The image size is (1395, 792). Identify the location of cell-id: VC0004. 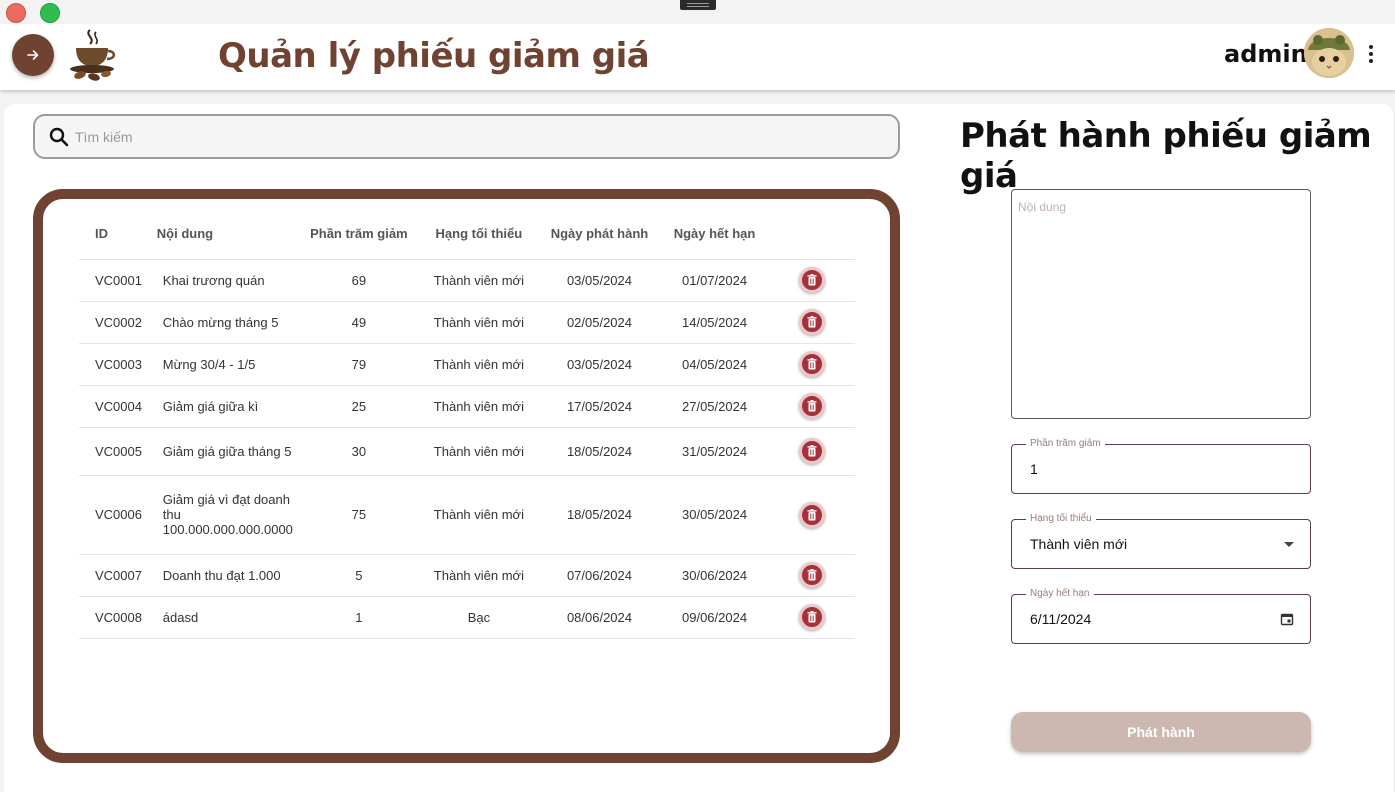
(118, 406).